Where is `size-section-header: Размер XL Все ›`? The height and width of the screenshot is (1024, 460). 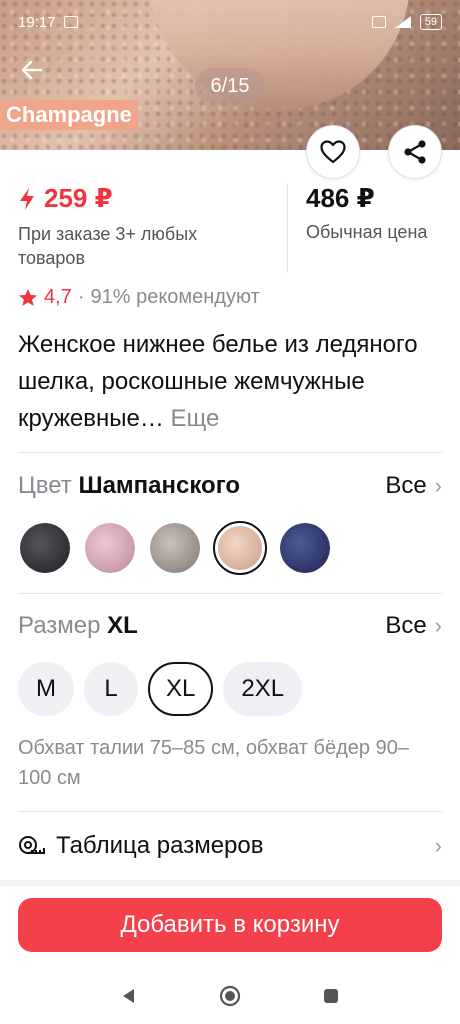
size-section-header: Размер XL Все › is located at coordinates (230, 626).